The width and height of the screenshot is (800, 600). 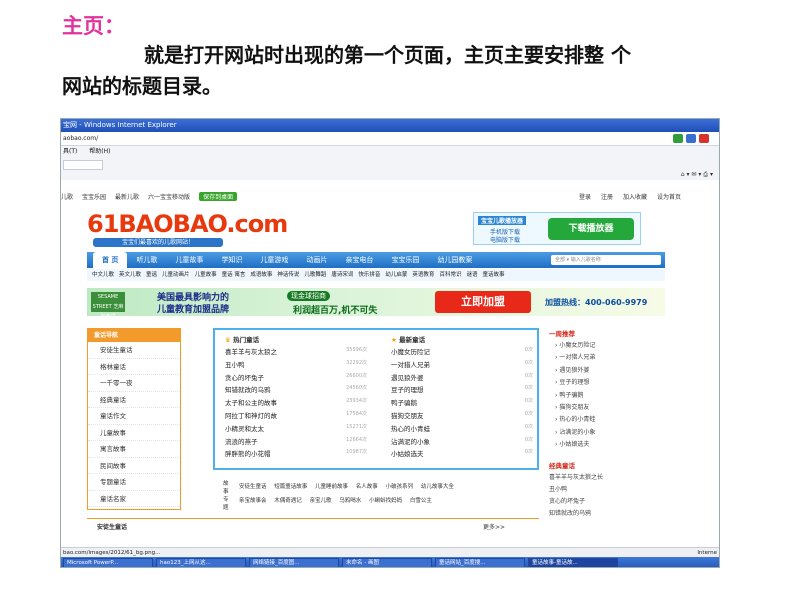 What do you see at coordinates (607, 196) in the screenshot?
I see `register-link: 注册` at bounding box center [607, 196].